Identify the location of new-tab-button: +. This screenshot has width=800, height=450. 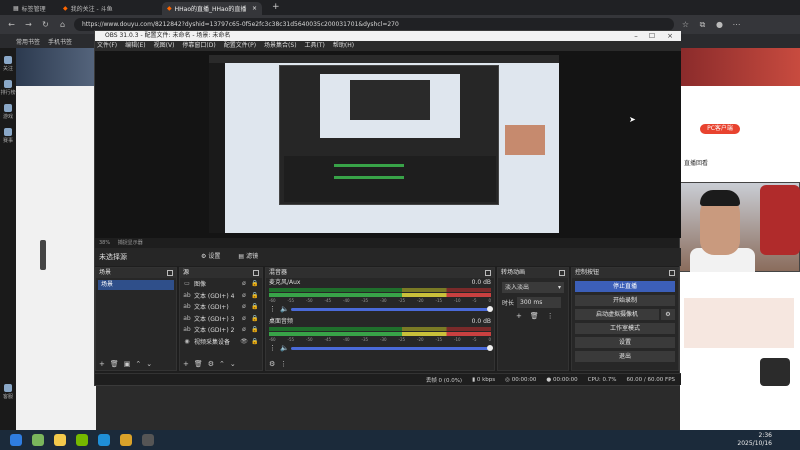
(276, 7).